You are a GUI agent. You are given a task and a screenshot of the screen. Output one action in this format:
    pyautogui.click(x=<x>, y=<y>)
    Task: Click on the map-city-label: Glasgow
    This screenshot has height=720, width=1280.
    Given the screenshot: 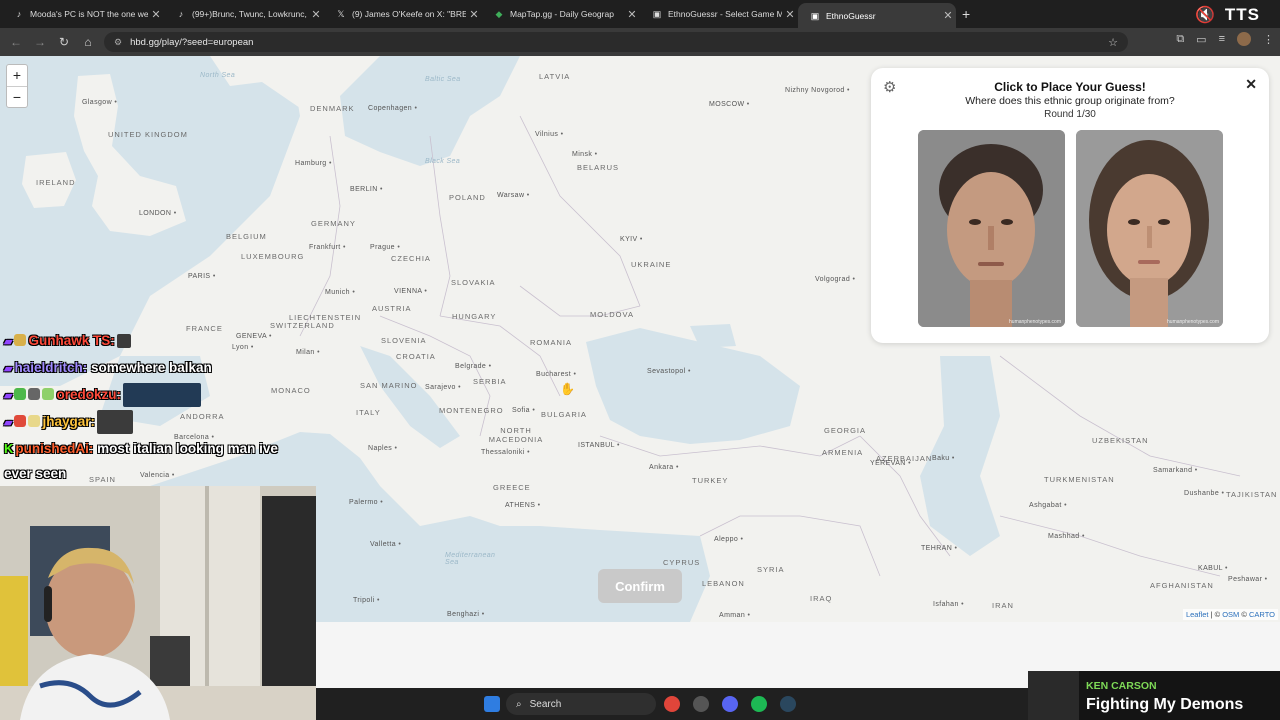 What is the action you would take?
    pyautogui.click(x=99, y=102)
    